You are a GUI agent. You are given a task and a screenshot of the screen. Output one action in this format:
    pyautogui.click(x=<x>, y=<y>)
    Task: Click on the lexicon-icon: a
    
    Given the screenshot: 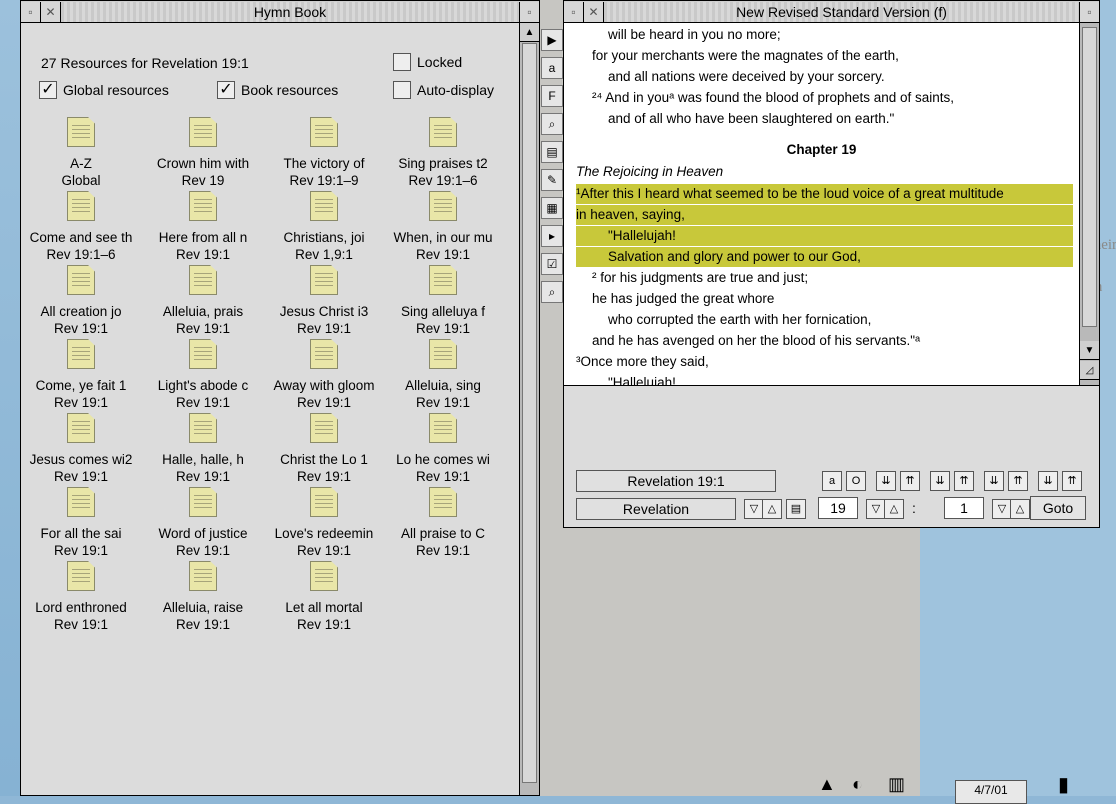 What is the action you would take?
    pyautogui.click(x=552, y=68)
    